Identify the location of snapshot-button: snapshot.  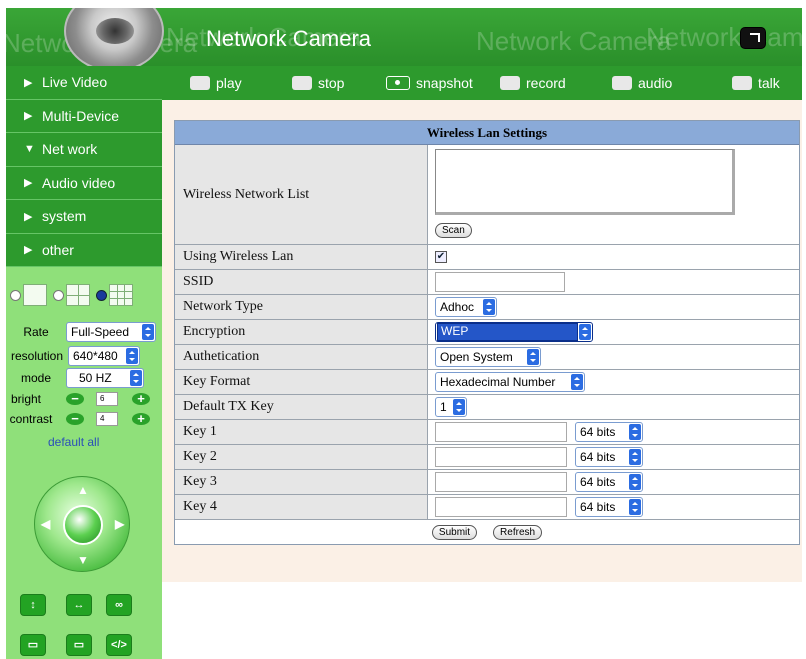
(429, 83).